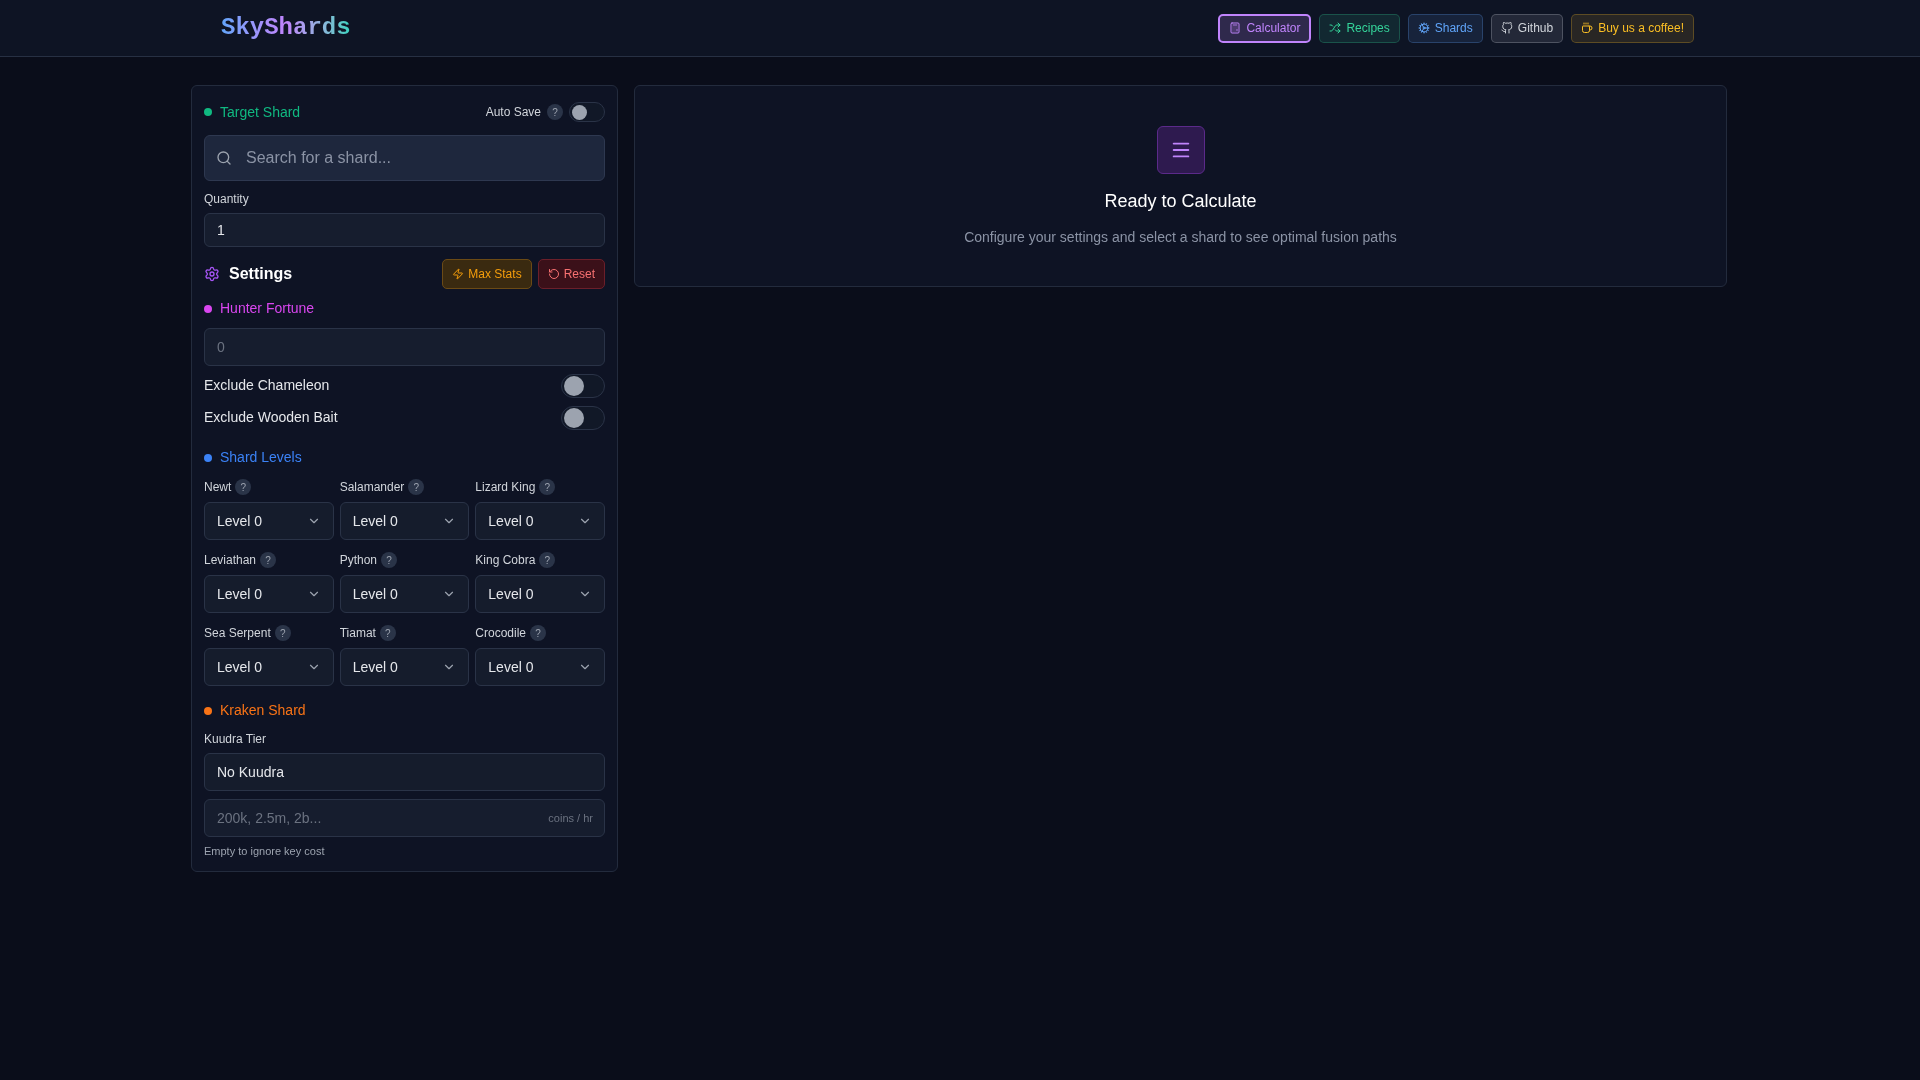  What do you see at coordinates (1265, 28) in the screenshot?
I see `nav-button: Calculator` at bounding box center [1265, 28].